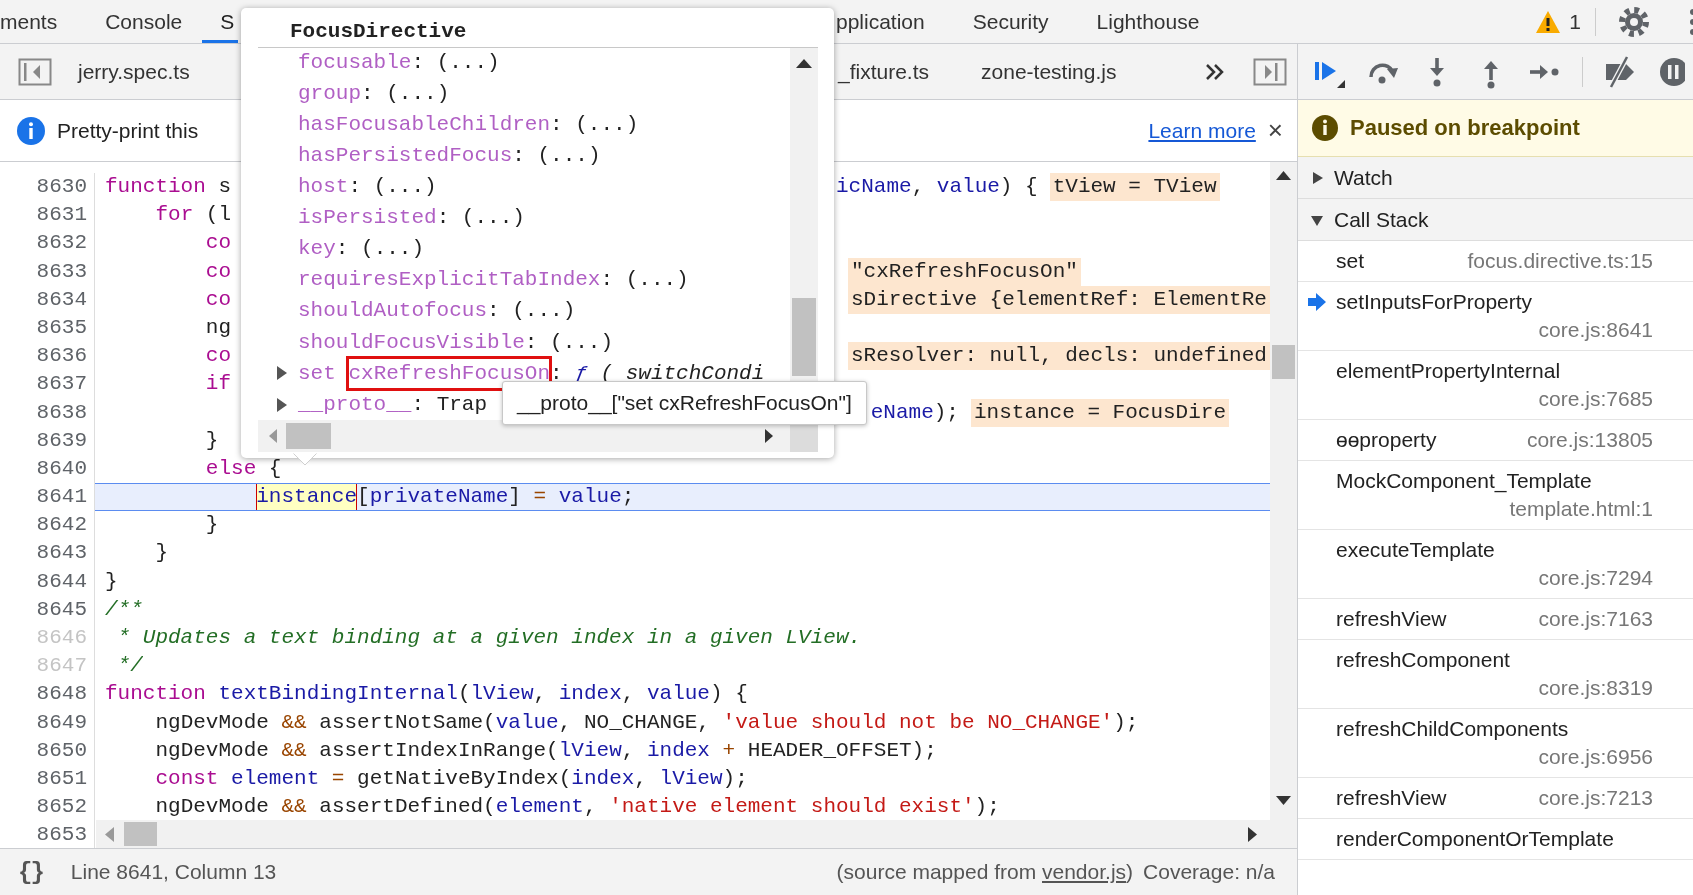 This screenshot has height=895, width=1693. What do you see at coordinates (374, 93) in the screenshot?
I see `property-text: group: (...)` at bounding box center [374, 93].